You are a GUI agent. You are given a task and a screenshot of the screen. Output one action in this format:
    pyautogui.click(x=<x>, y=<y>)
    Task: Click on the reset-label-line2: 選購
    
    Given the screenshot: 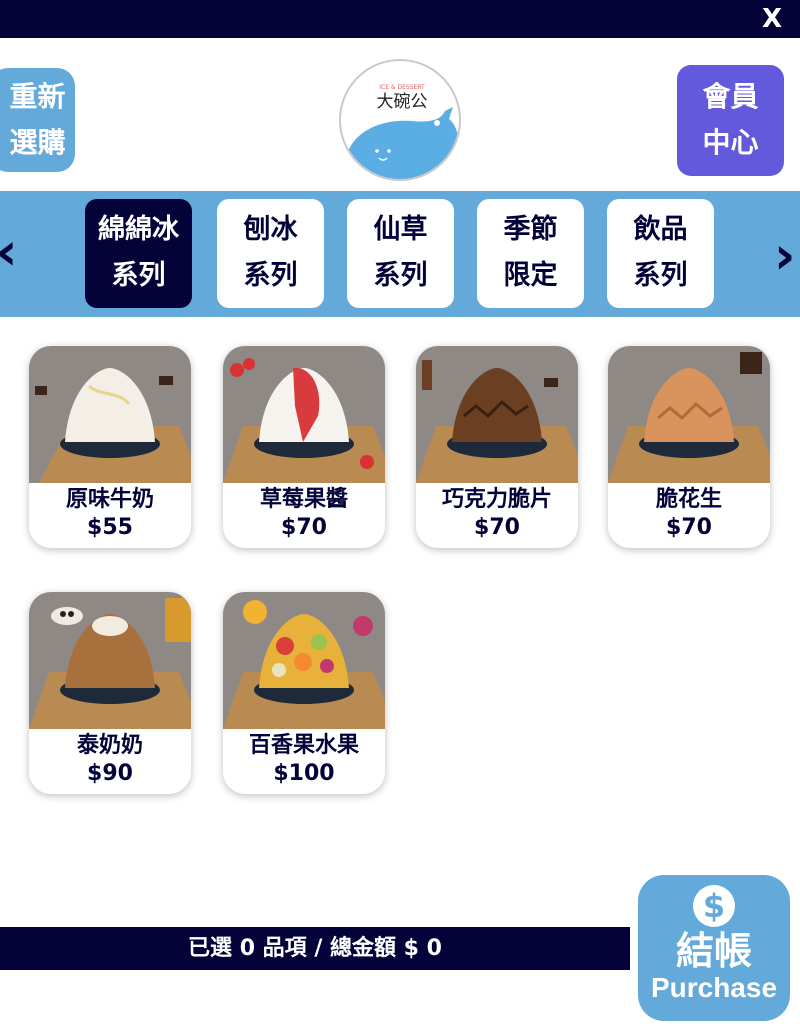 What is the action you would take?
    pyautogui.click(x=37, y=142)
    